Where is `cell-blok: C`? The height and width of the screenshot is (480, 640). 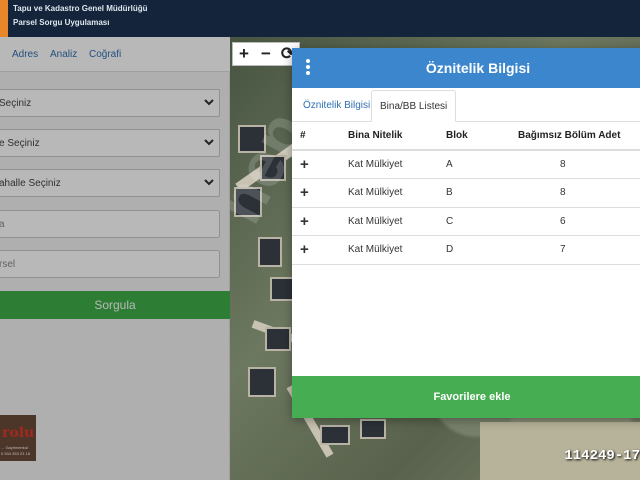
cell-blok: C is located at coordinates (477, 221).